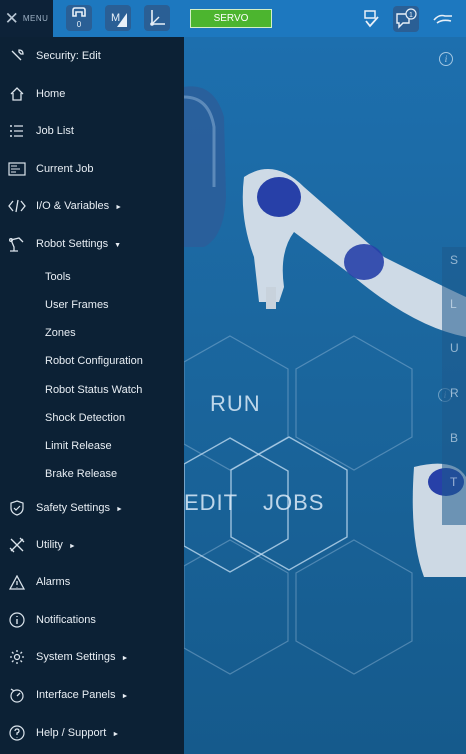  What do you see at coordinates (411, 15) in the screenshot?
I see `svg-text: 1` at bounding box center [411, 15].